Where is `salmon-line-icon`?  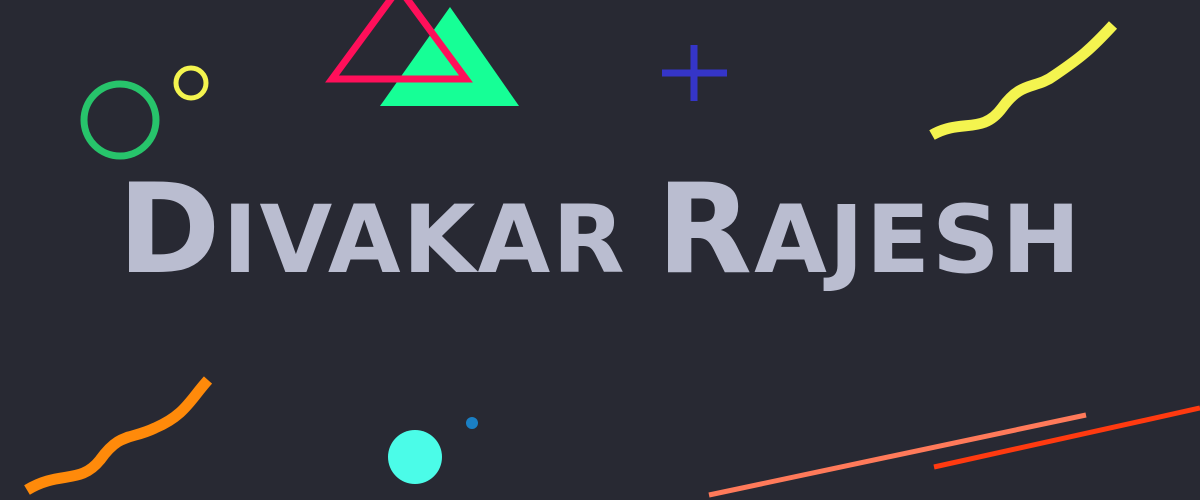 salmon-line-icon is located at coordinates (897, 455).